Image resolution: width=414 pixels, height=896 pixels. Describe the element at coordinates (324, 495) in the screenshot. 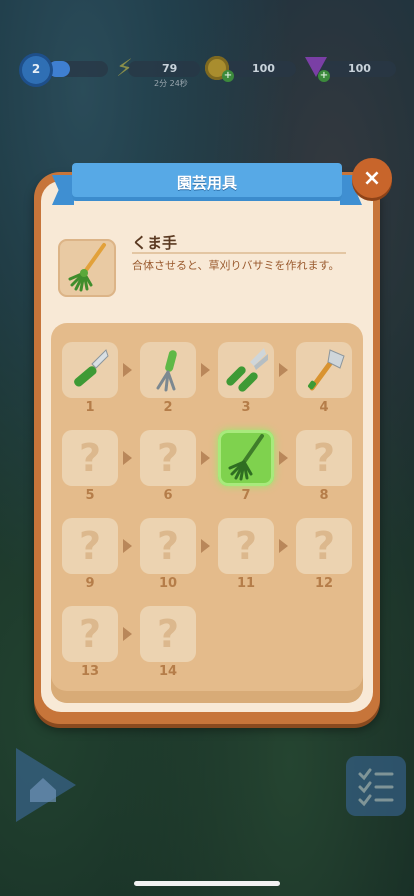

I see `chain-slot-number: 8` at that location.